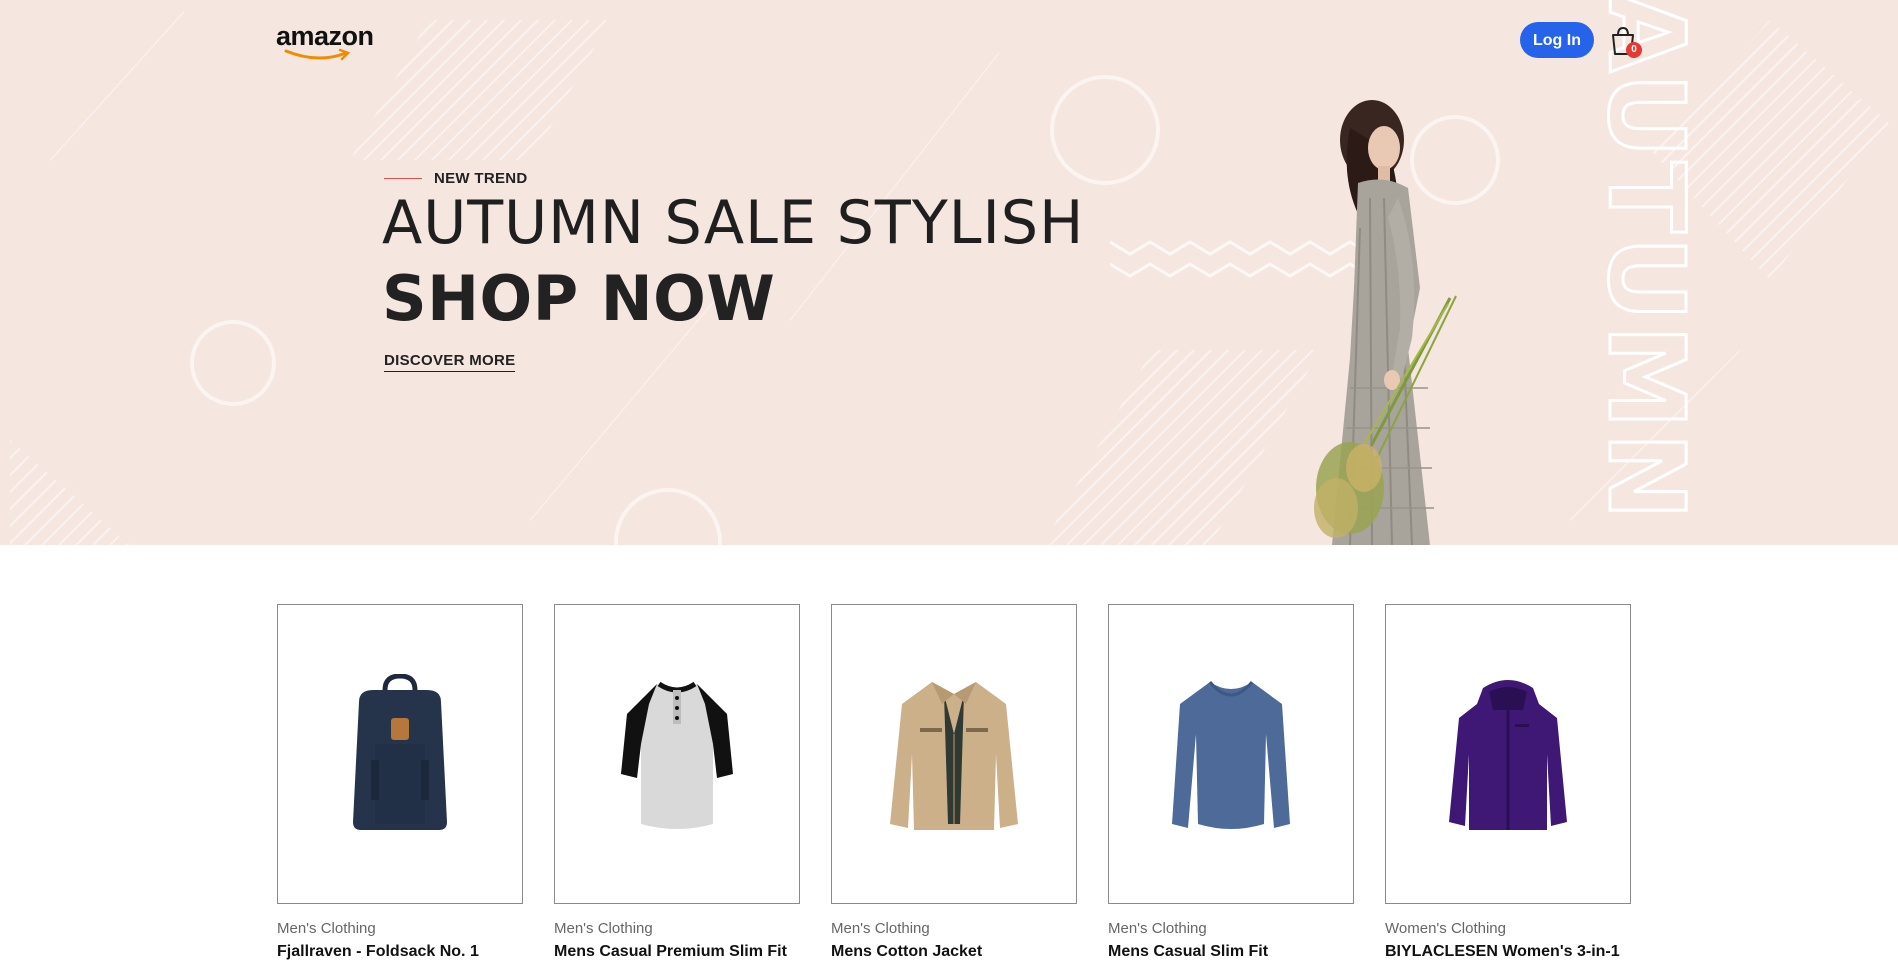 Image resolution: width=1898 pixels, height=962 pixels. I want to click on product-title: Fjallraven - Foldsack No. 1, so click(400, 952).